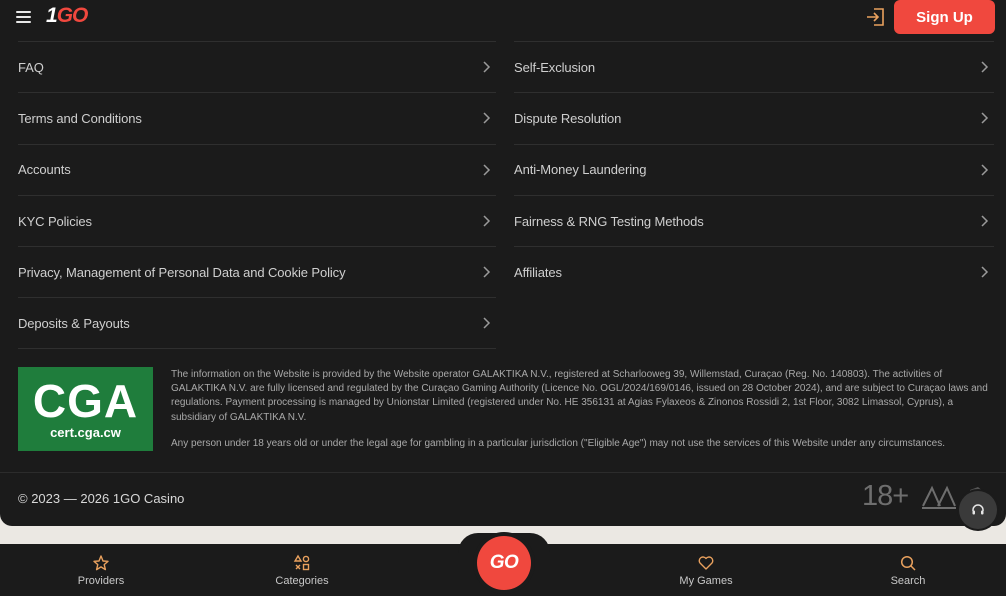 Image resolution: width=1006 pixels, height=596 pixels. What do you see at coordinates (876, 17) in the screenshot?
I see `login-icon` at bounding box center [876, 17].